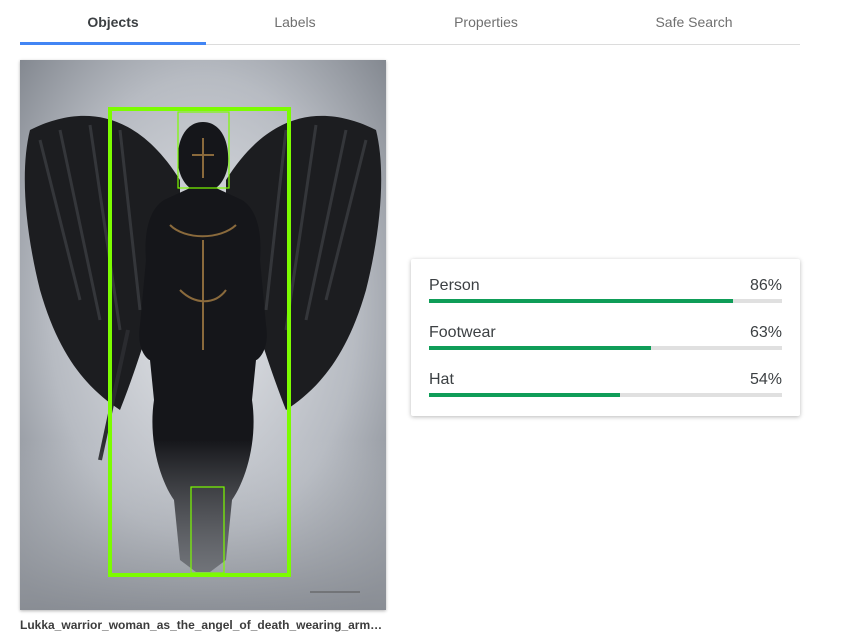  What do you see at coordinates (113, 43) in the screenshot?
I see `active-tab-indicator` at bounding box center [113, 43].